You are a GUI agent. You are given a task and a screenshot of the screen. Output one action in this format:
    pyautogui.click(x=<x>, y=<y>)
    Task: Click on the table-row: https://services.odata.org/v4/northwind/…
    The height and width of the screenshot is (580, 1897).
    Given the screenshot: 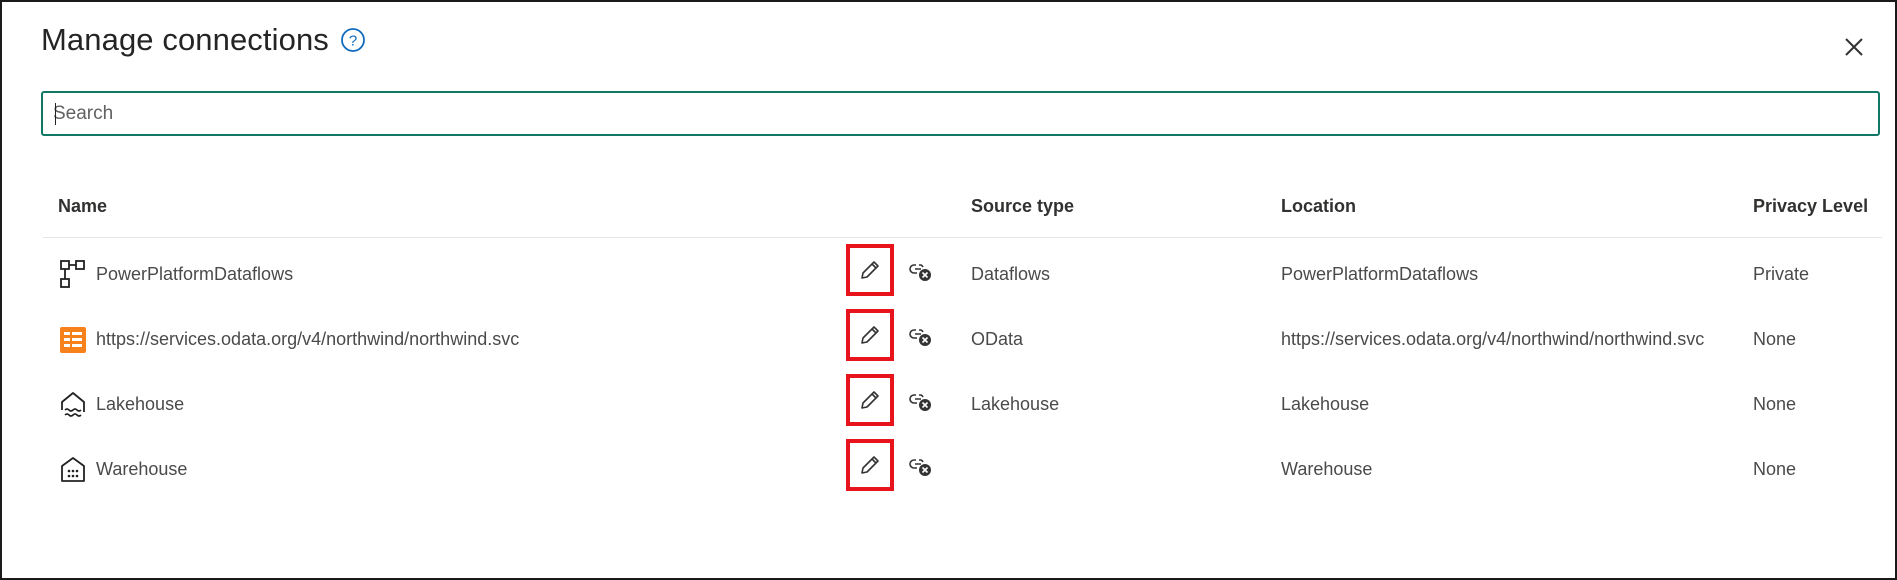 What is the action you would take?
    pyautogui.click(x=949, y=341)
    